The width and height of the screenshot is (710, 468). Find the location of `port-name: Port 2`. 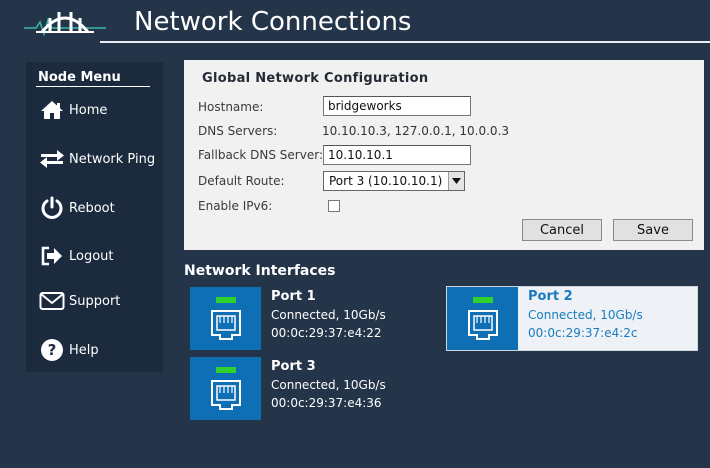

port-name: Port 2 is located at coordinates (550, 296).